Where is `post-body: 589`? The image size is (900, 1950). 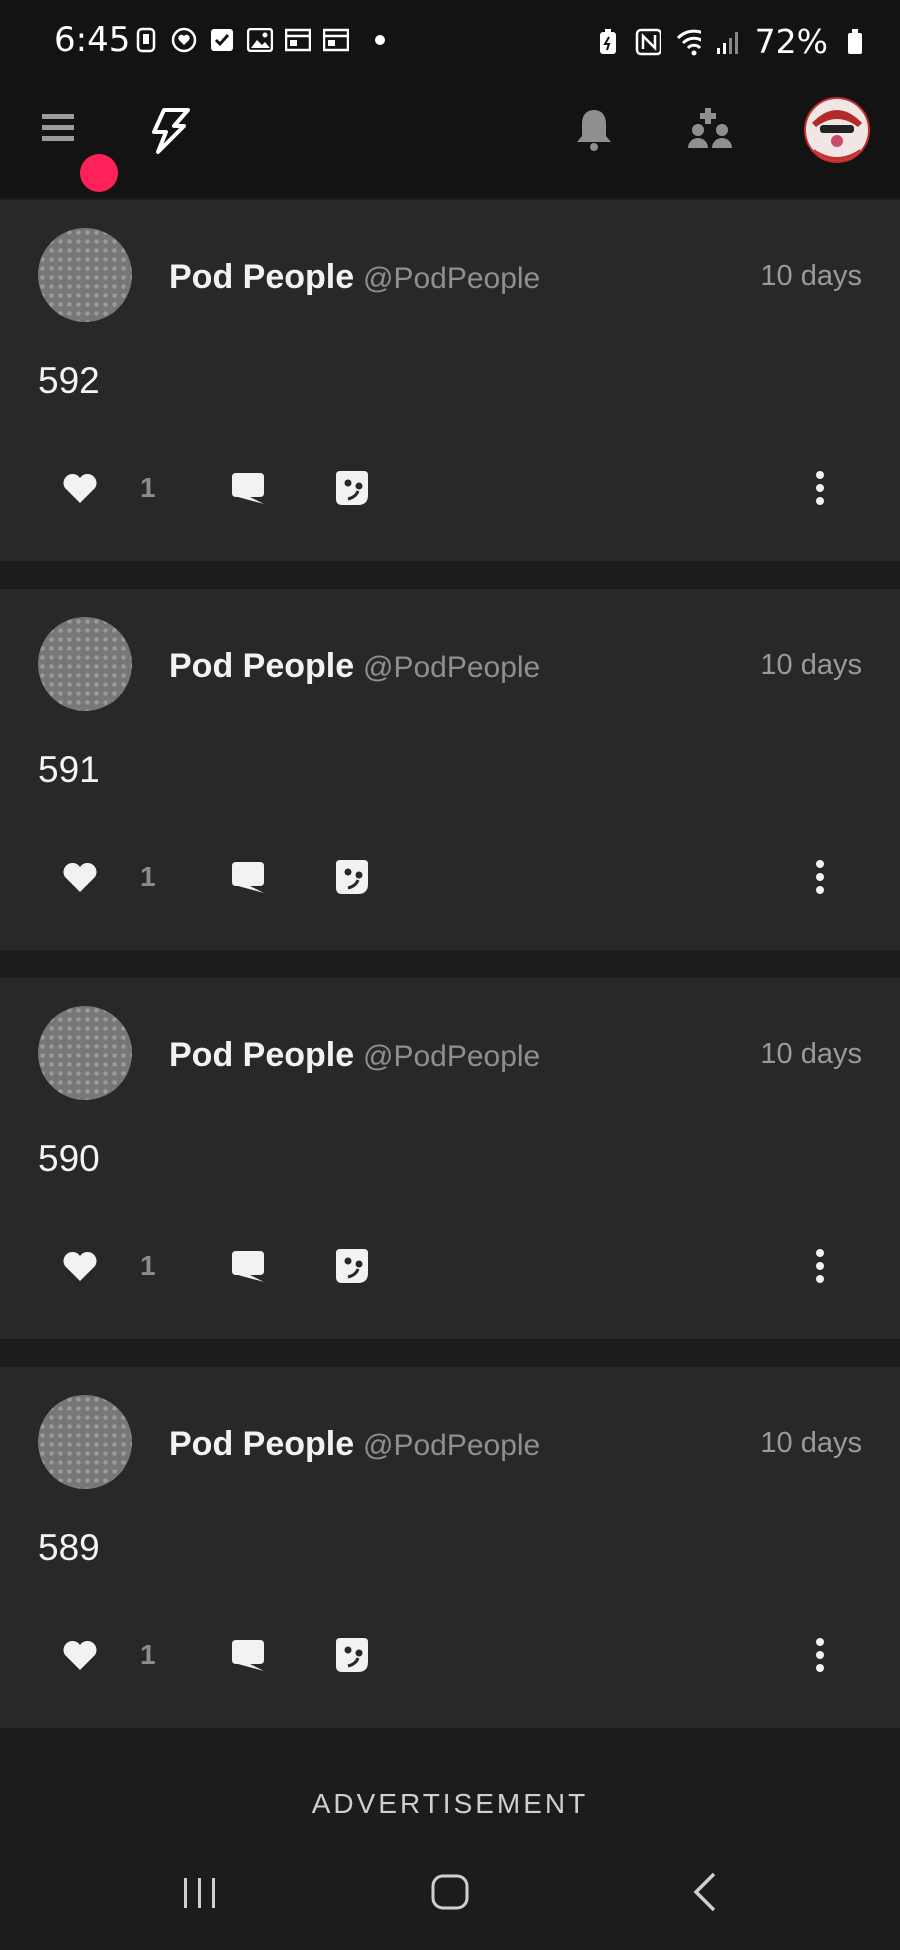
post-body: 589 is located at coordinates (69, 1547).